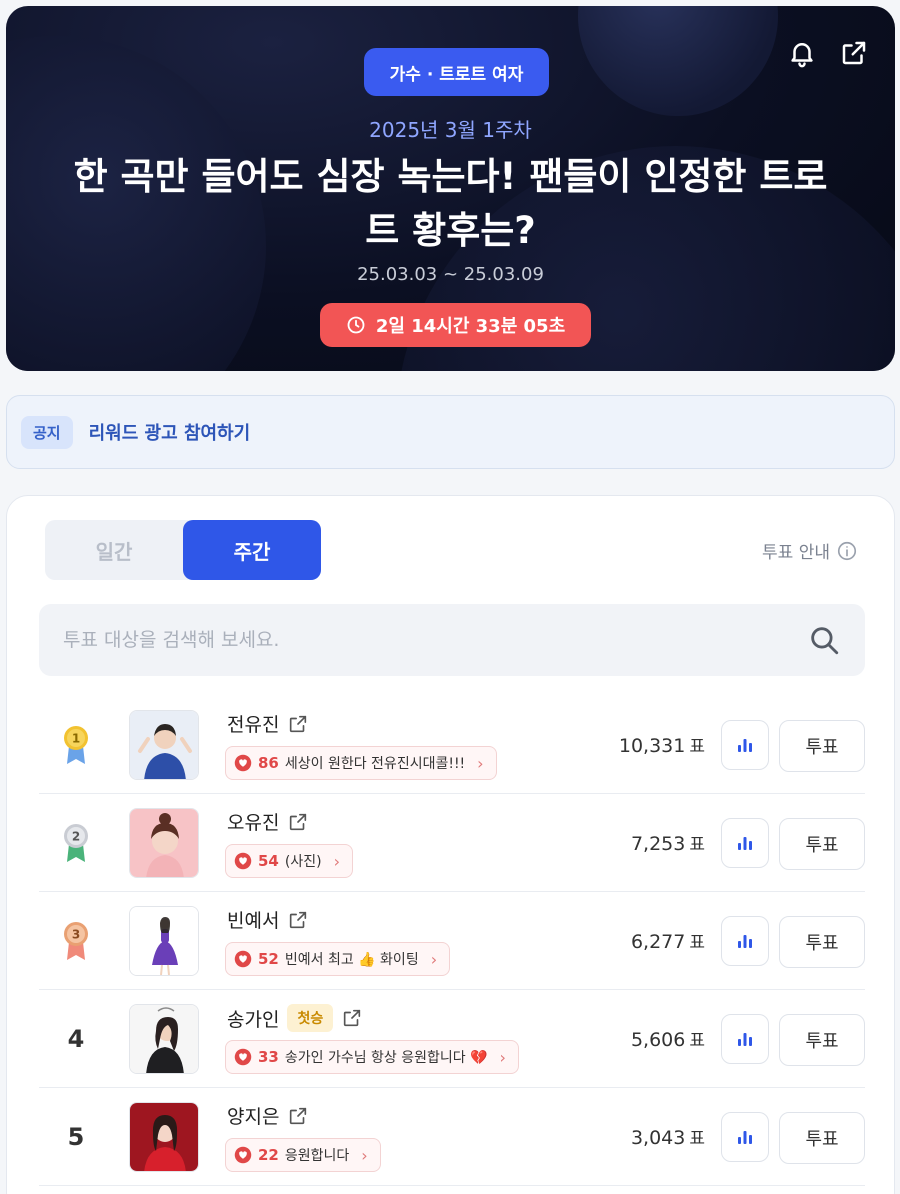 This screenshot has height=1194, width=900. Describe the element at coordinates (253, 921) in the screenshot. I see `candidate-name: 빈예서` at that location.